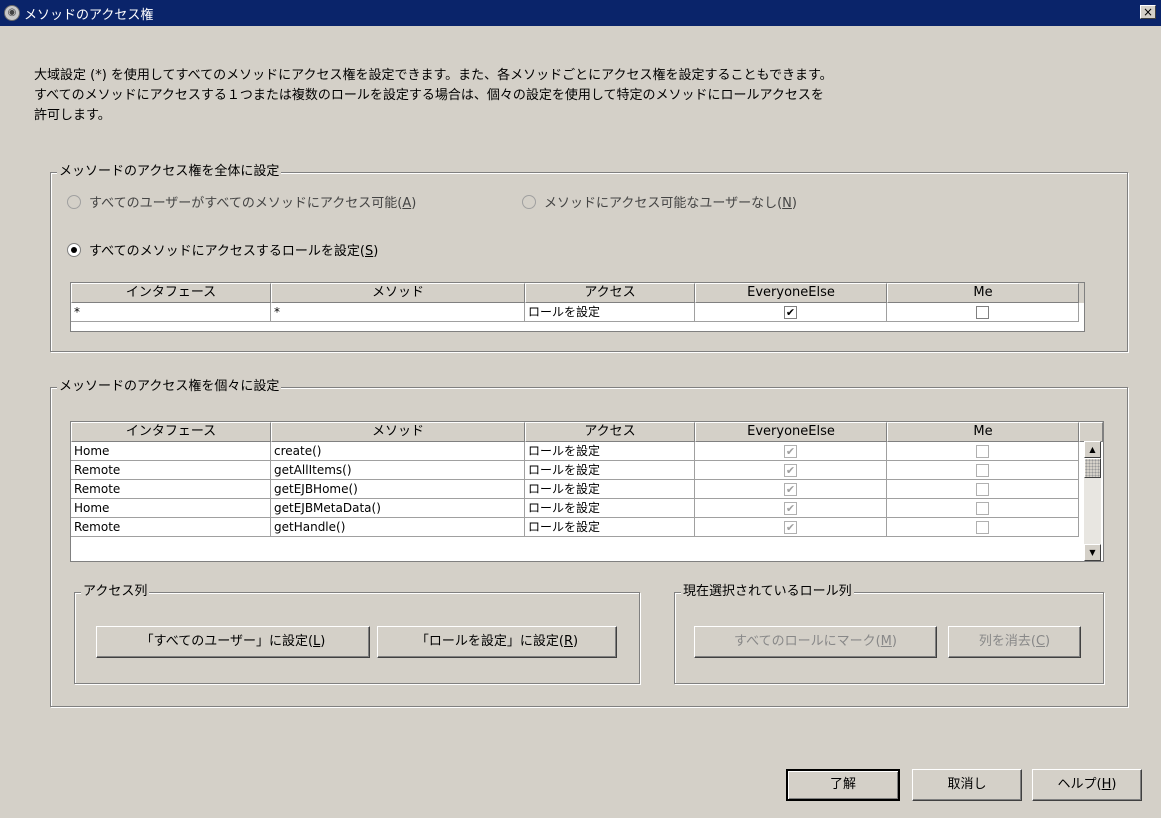  What do you see at coordinates (398, 527) in the screenshot?
I see `cell-method: getHandle()` at bounding box center [398, 527].